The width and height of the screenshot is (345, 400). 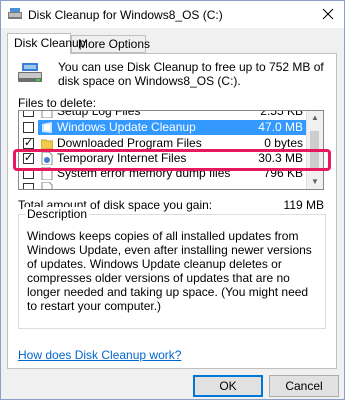 I want to click on file-size: 47.0 MB, so click(x=280, y=127).